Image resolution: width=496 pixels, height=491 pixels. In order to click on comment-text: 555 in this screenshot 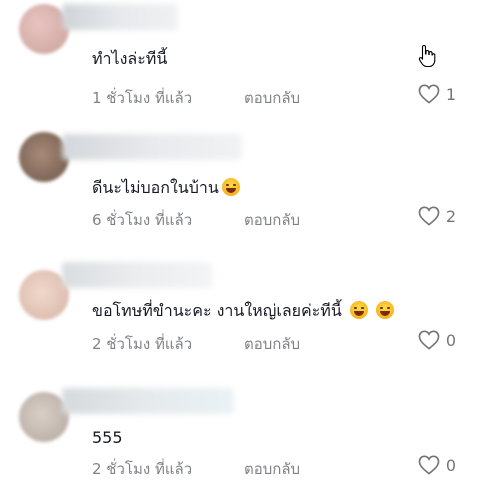, I will do `click(107, 437)`.